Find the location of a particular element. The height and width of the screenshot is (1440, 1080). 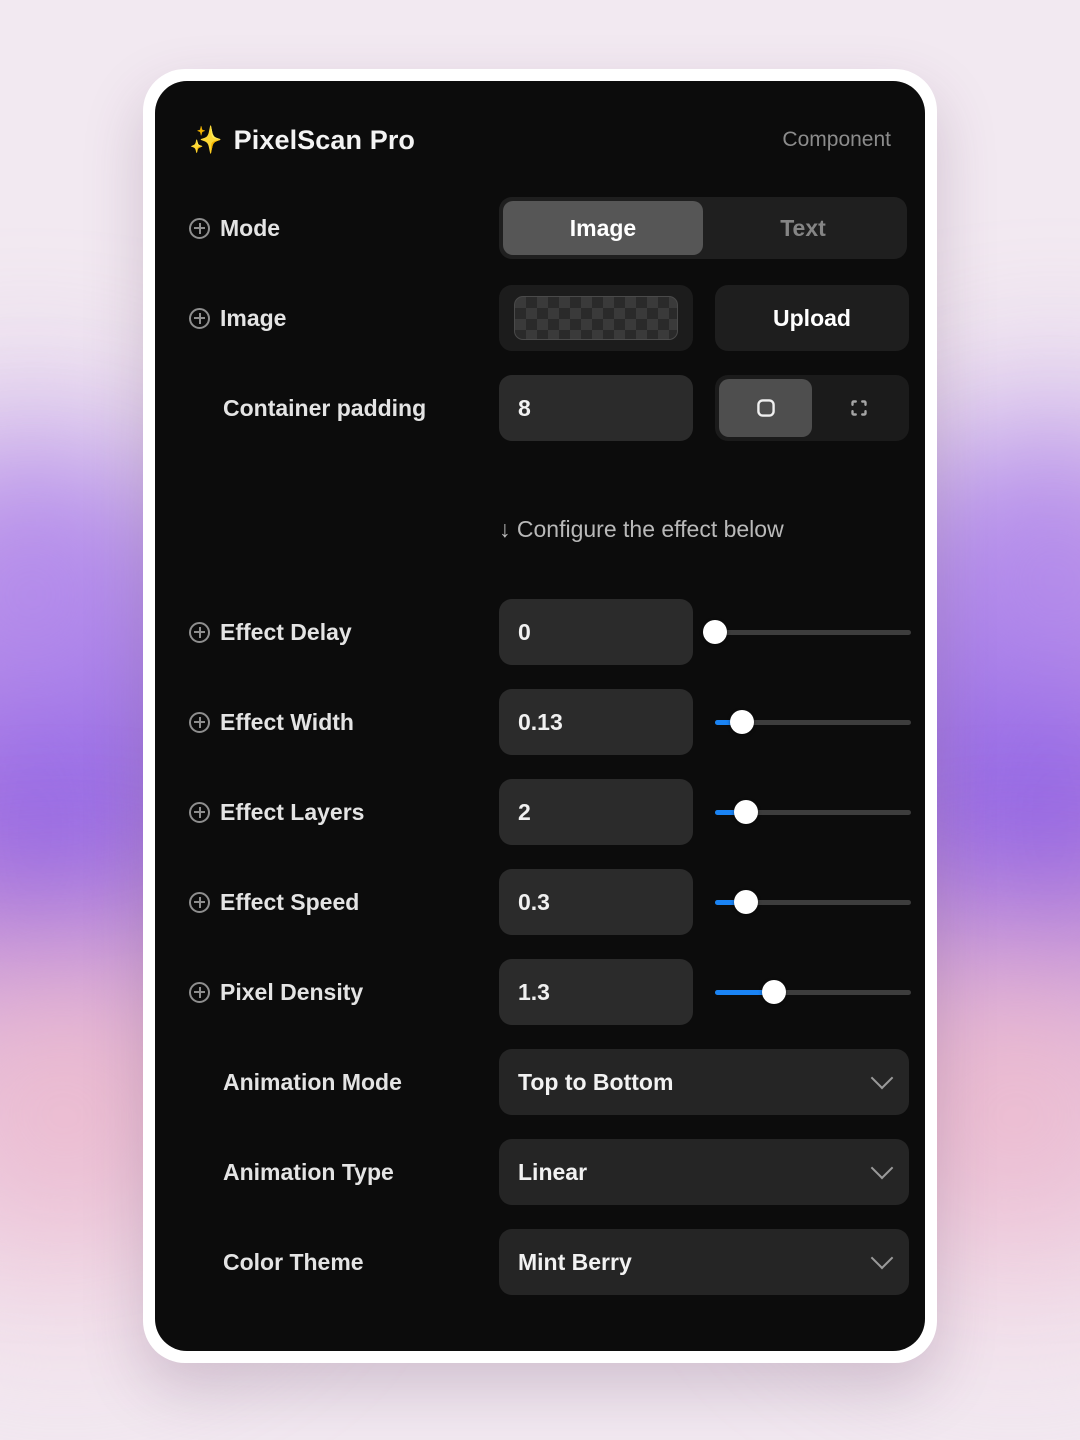

image-row: Image Upload is located at coordinates (549, 318).